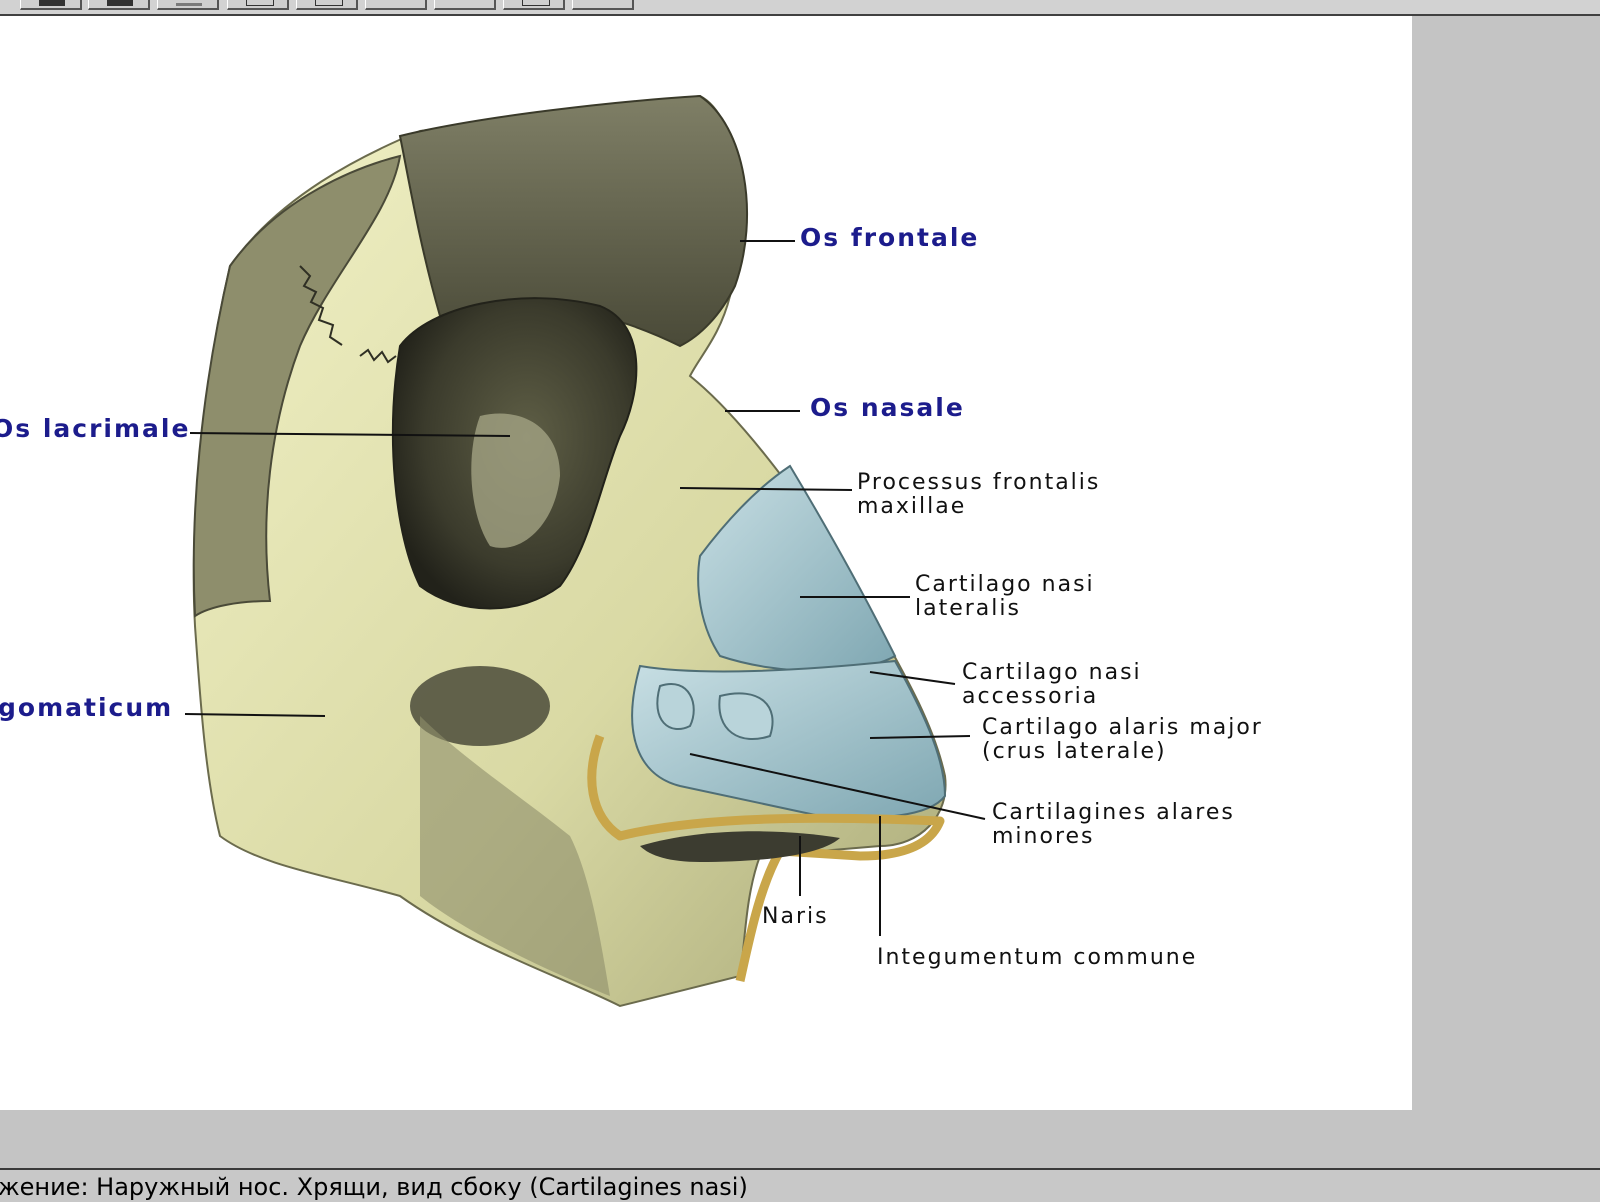 Image resolution: width=1600 pixels, height=1202 pixels. What do you see at coordinates (887, 407) in the screenshot?
I see `label-os-nasale: Os nasale` at bounding box center [887, 407].